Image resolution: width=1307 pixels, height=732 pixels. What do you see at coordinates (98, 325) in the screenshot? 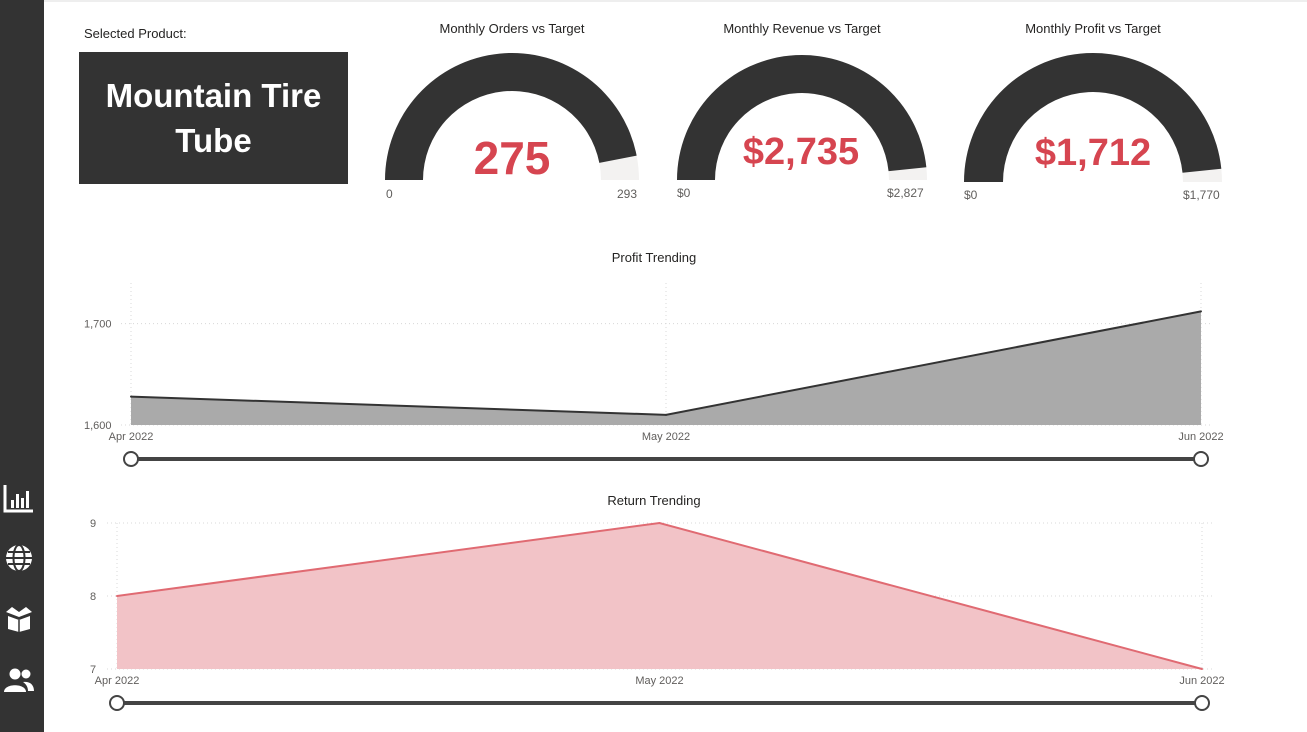
I see `y-tick-label: 1,700` at bounding box center [98, 325].